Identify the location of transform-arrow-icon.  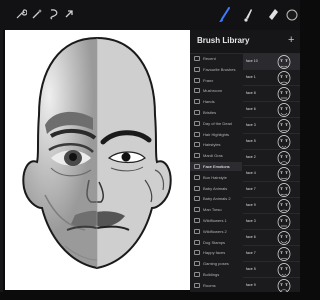
(69, 15).